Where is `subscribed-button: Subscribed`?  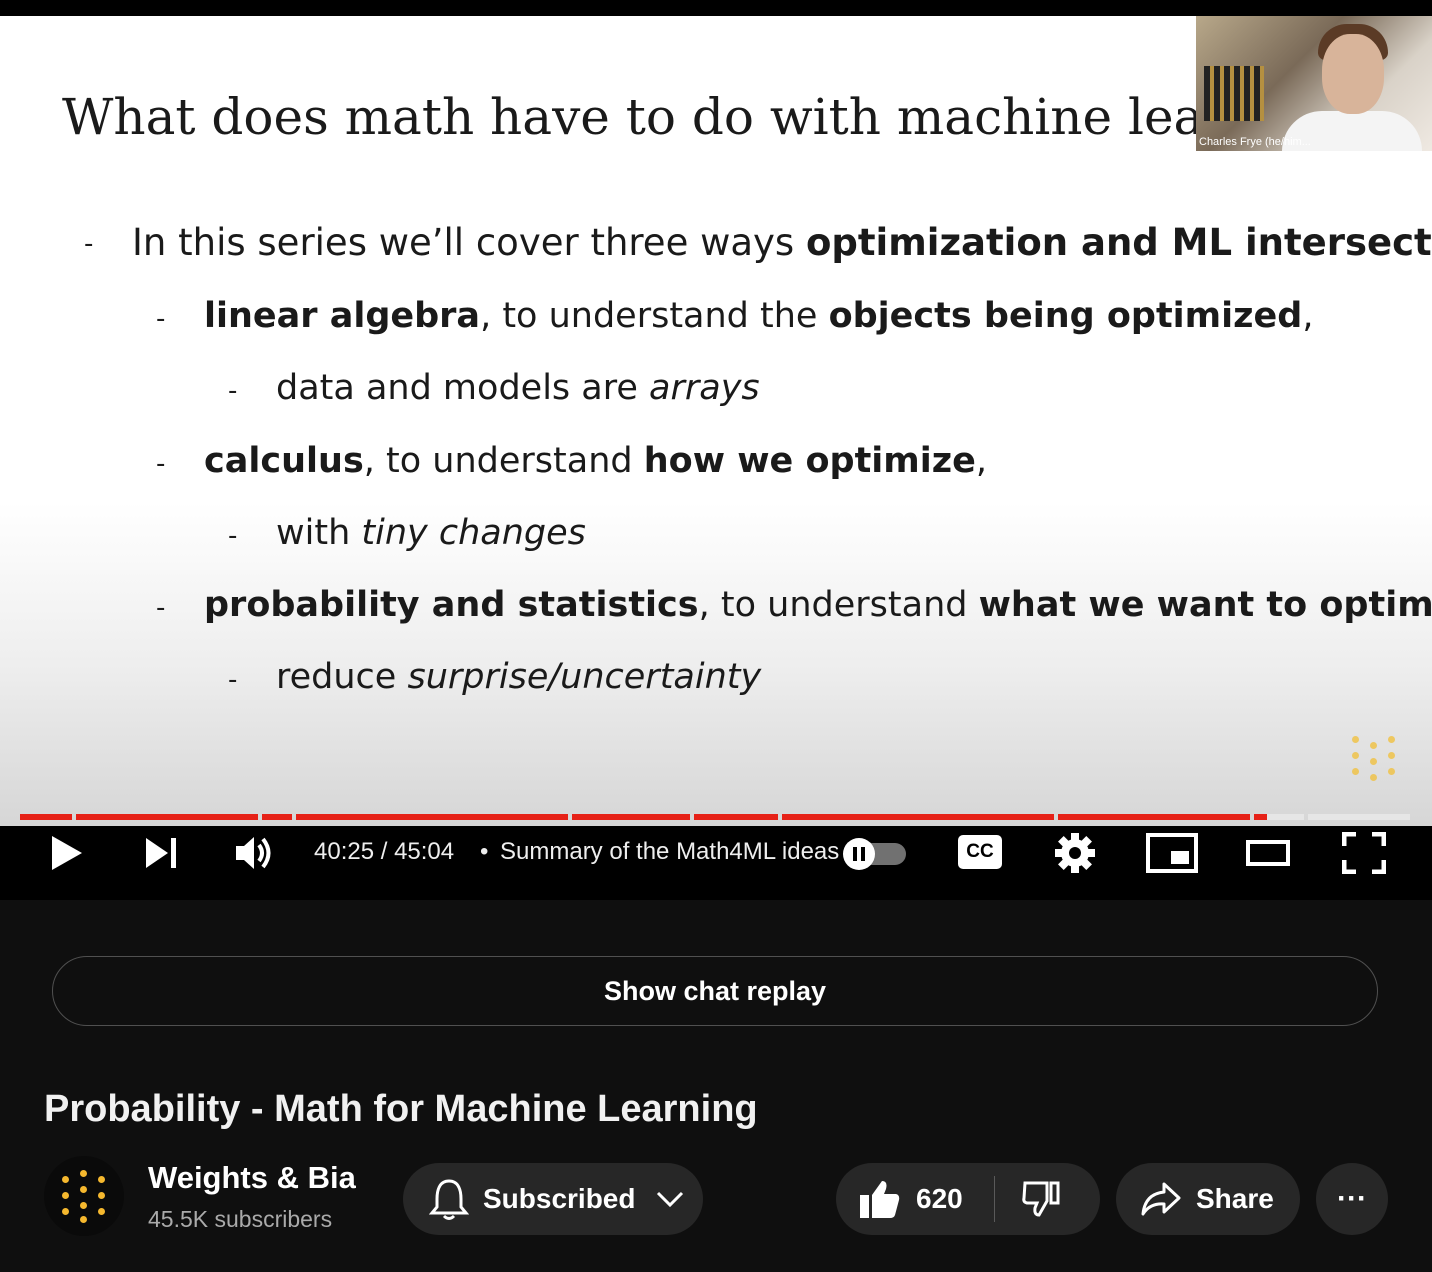
subscribed-button: Subscribed is located at coordinates (553, 1199).